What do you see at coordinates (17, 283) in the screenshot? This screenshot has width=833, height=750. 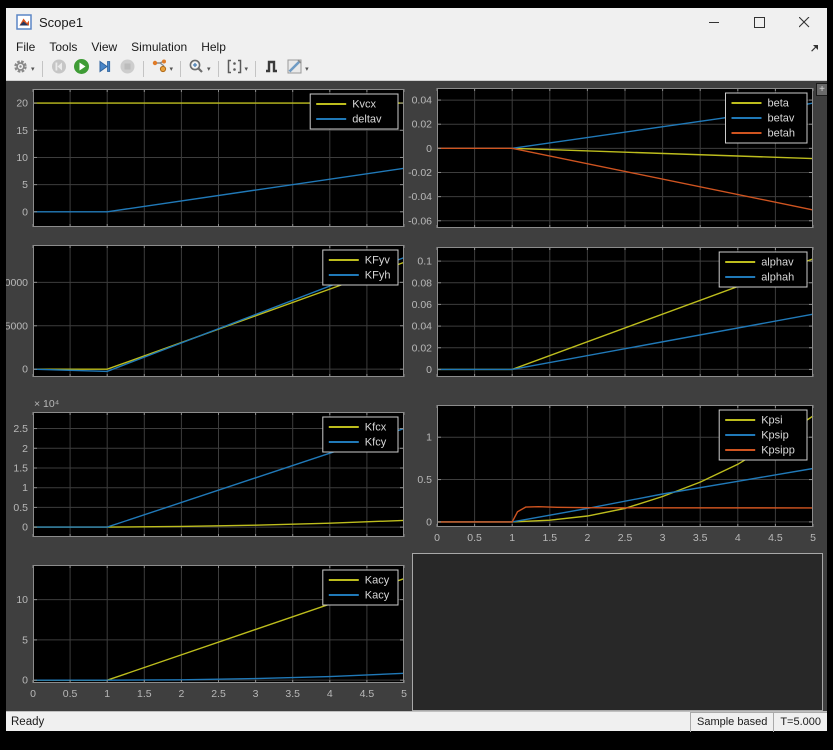 I see `svg-text: 10000` at bounding box center [17, 283].